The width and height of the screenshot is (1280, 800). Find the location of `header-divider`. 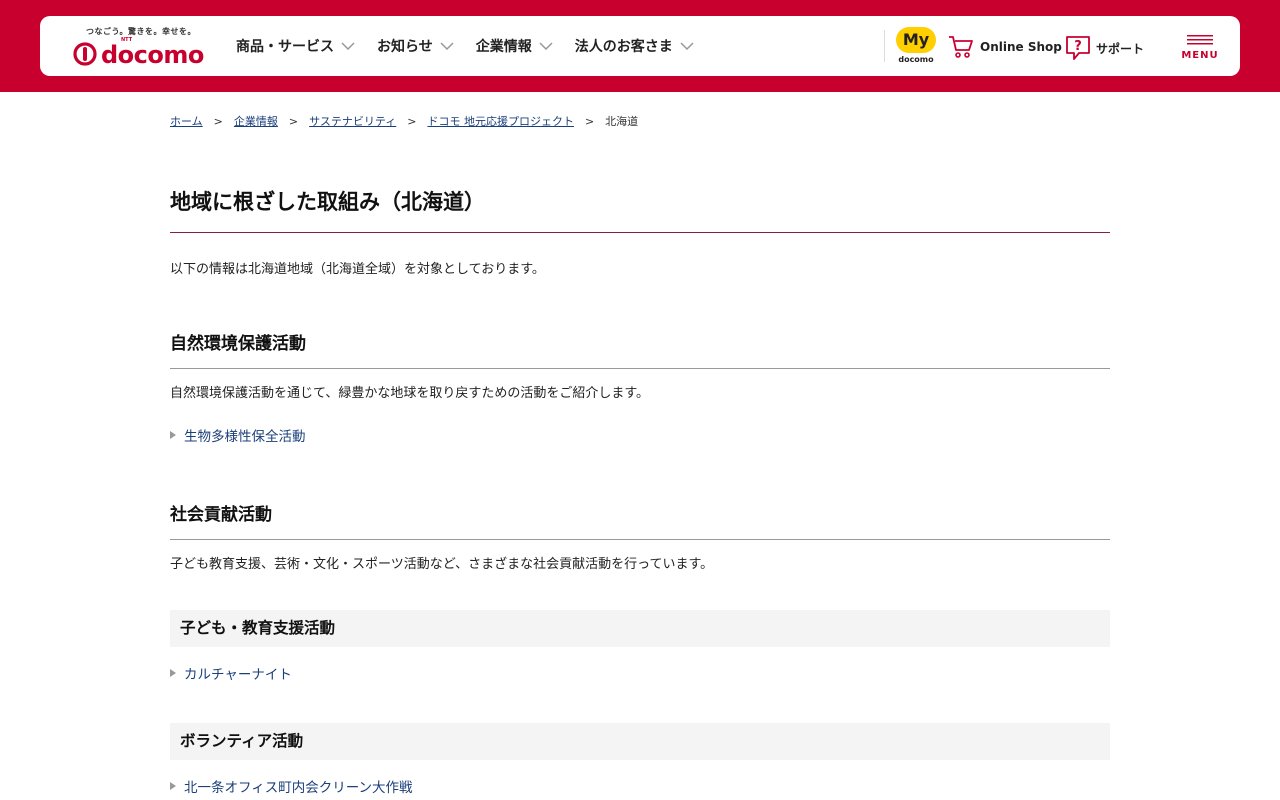

header-divider is located at coordinates (884, 46).